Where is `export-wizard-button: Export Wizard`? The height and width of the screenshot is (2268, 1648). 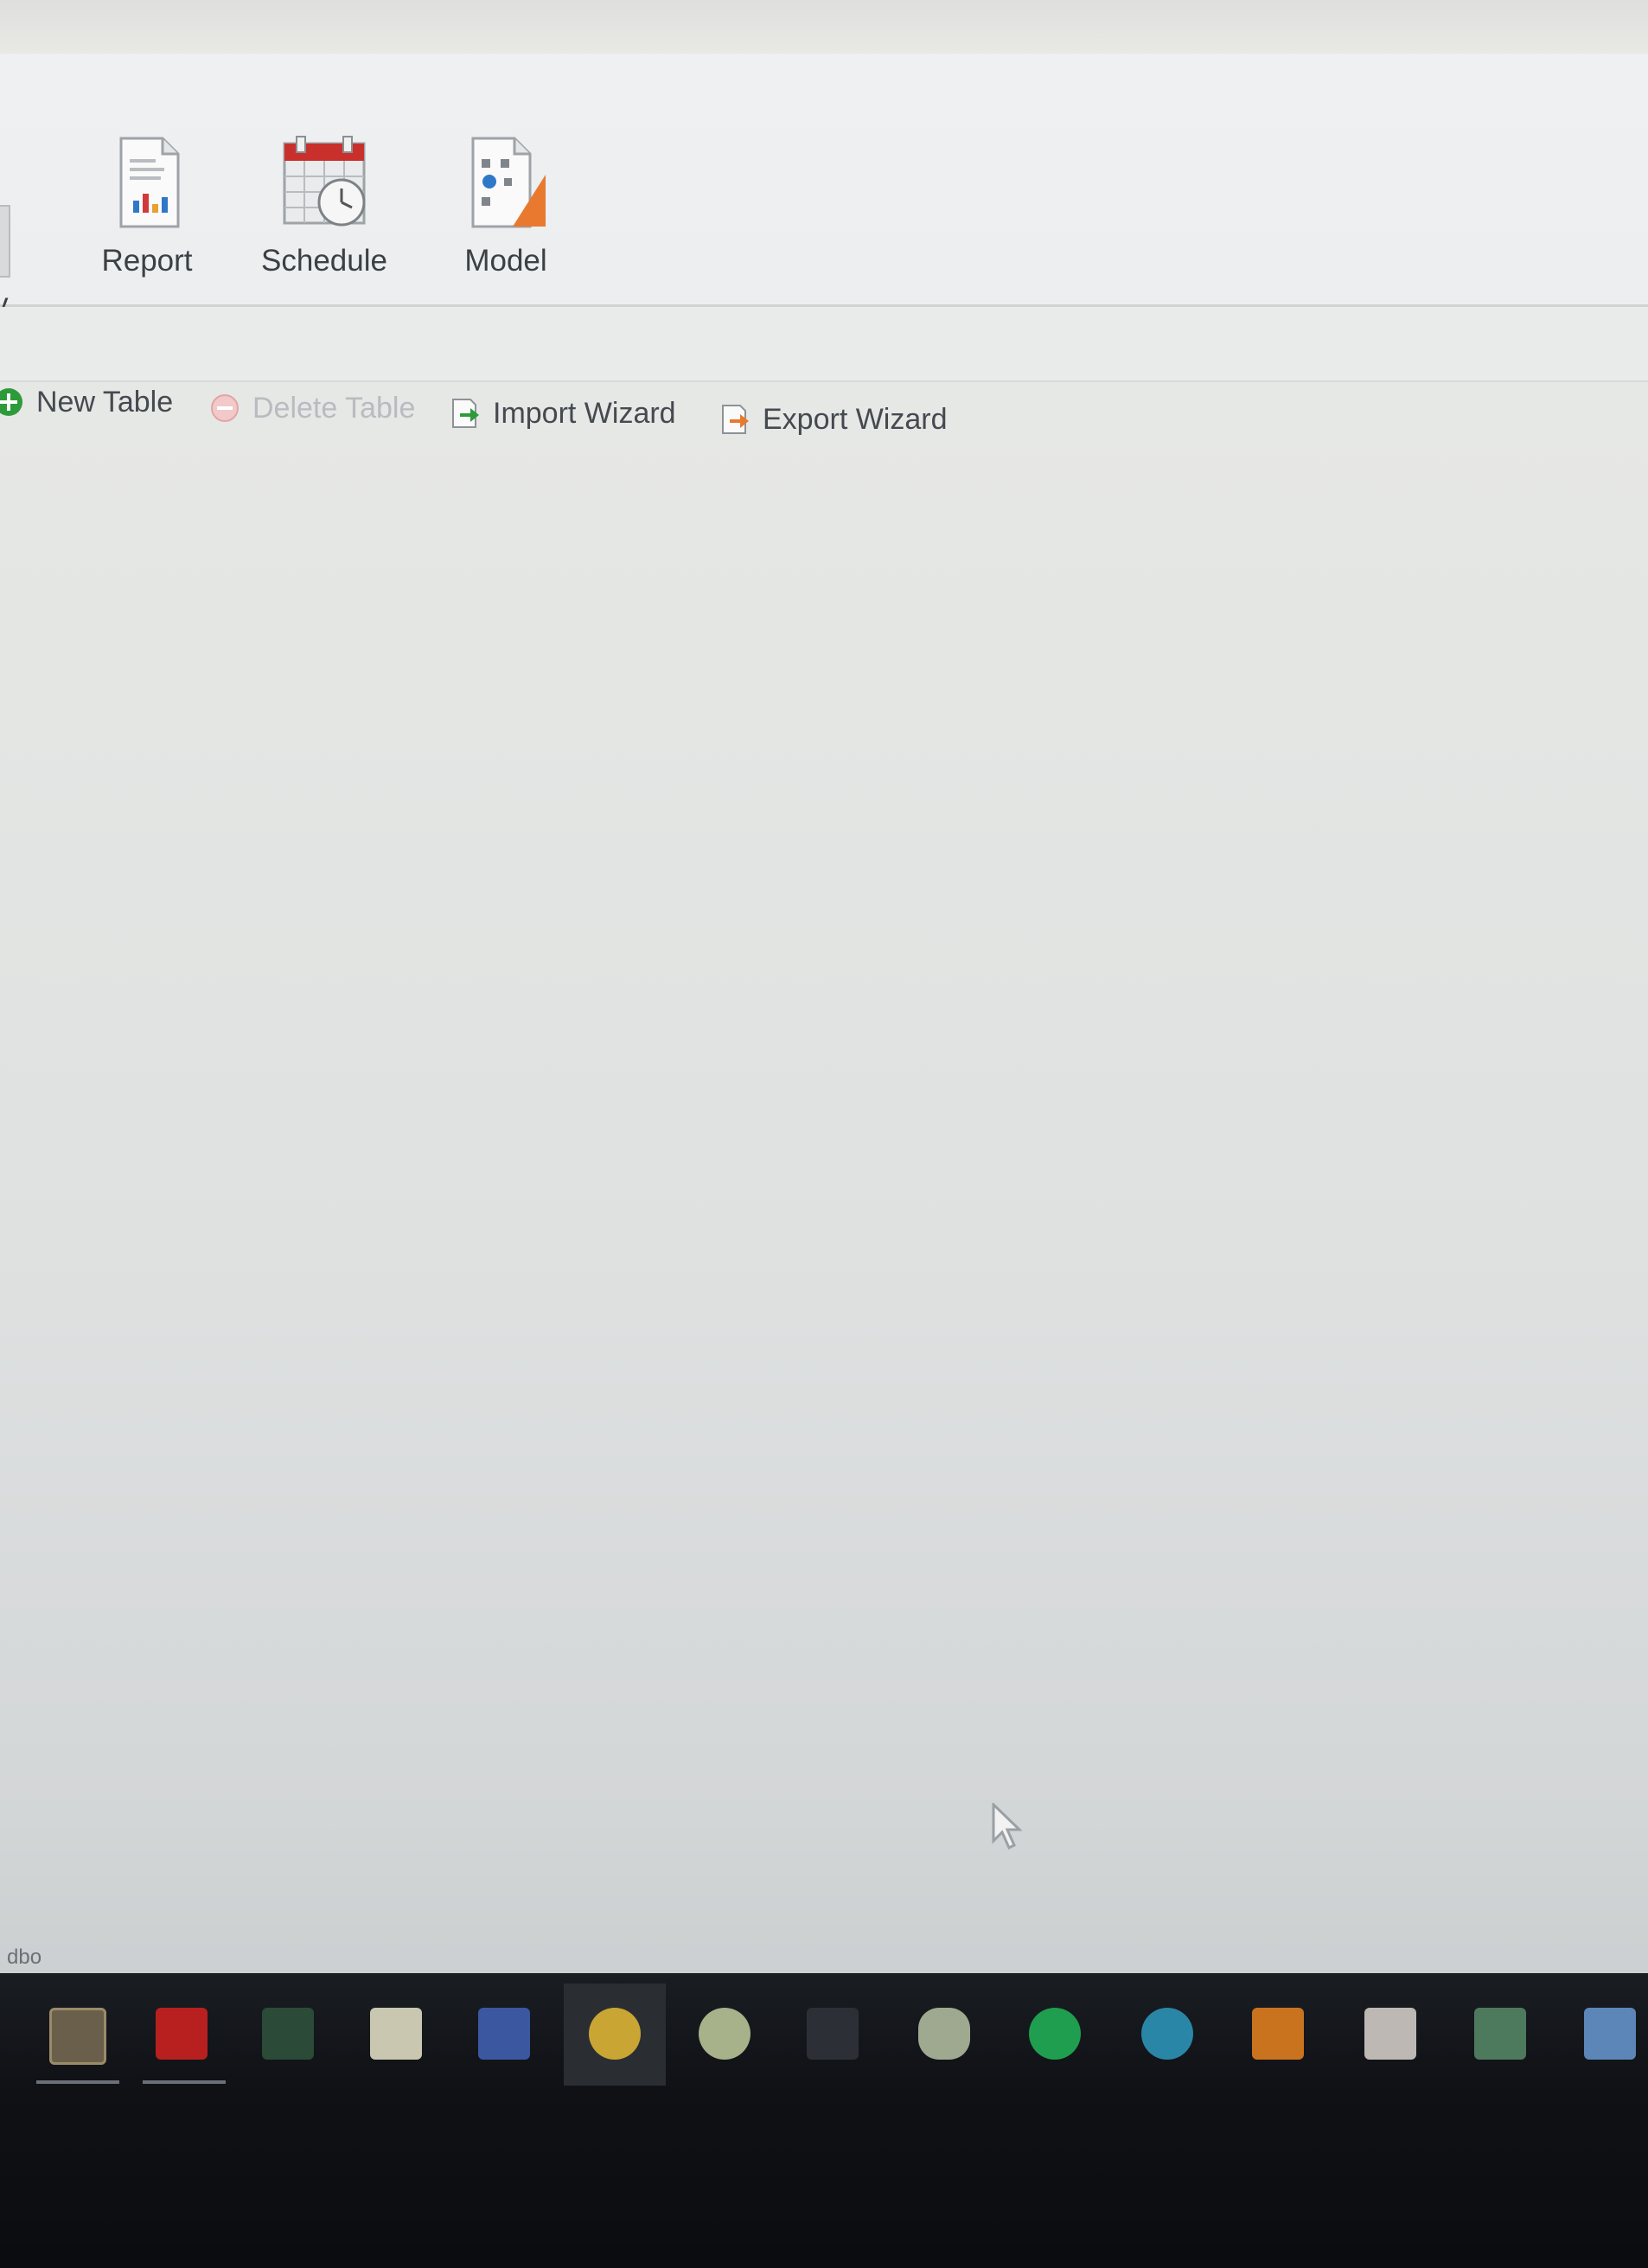
export-wizard-button: Export Wizard is located at coordinates (833, 420).